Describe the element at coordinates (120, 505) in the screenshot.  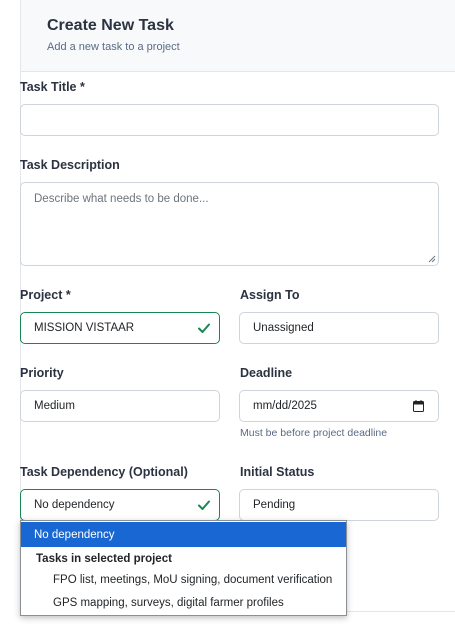
I see `task-dependency-select: No dependency` at that location.